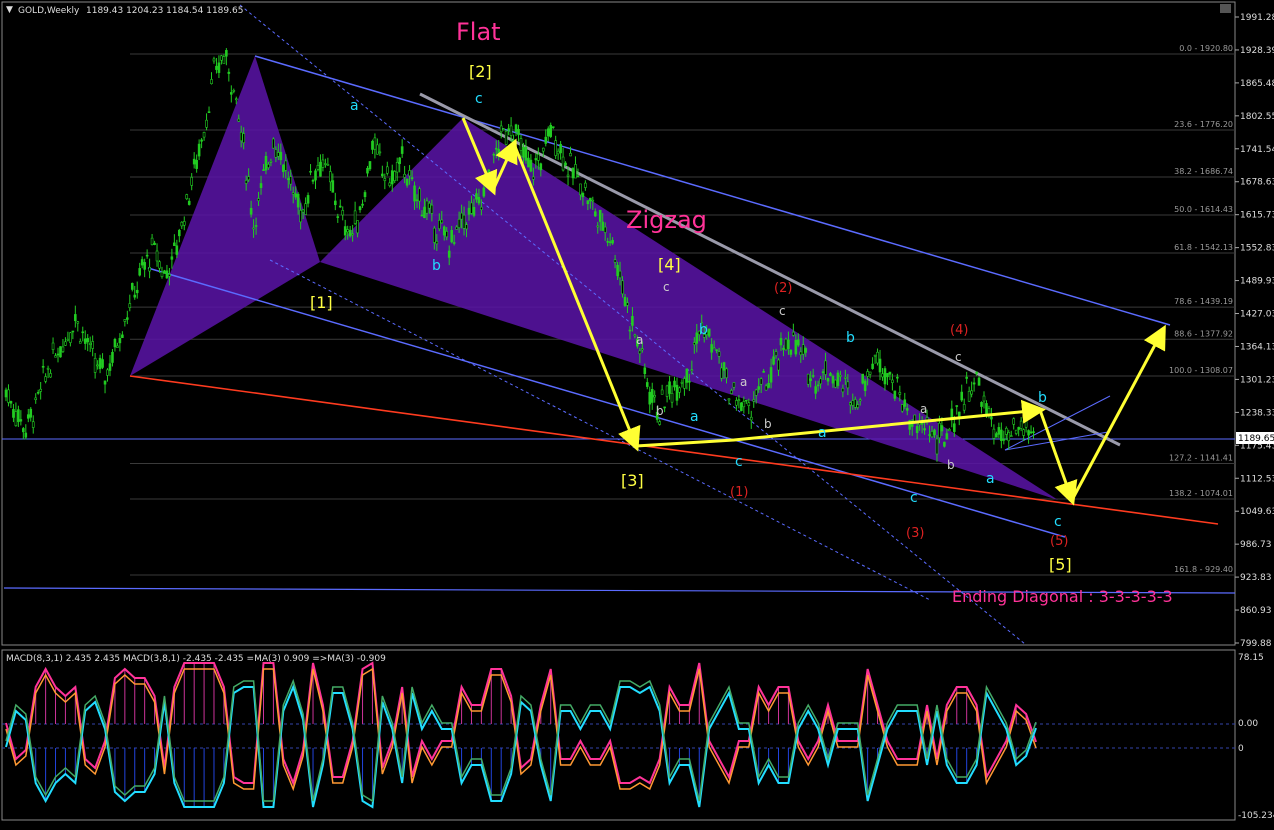 This screenshot has height=830, width=1274. Describe the element at coordinates (923, 409) in the screenshot. I see `small-a-label-3: a` at that location.